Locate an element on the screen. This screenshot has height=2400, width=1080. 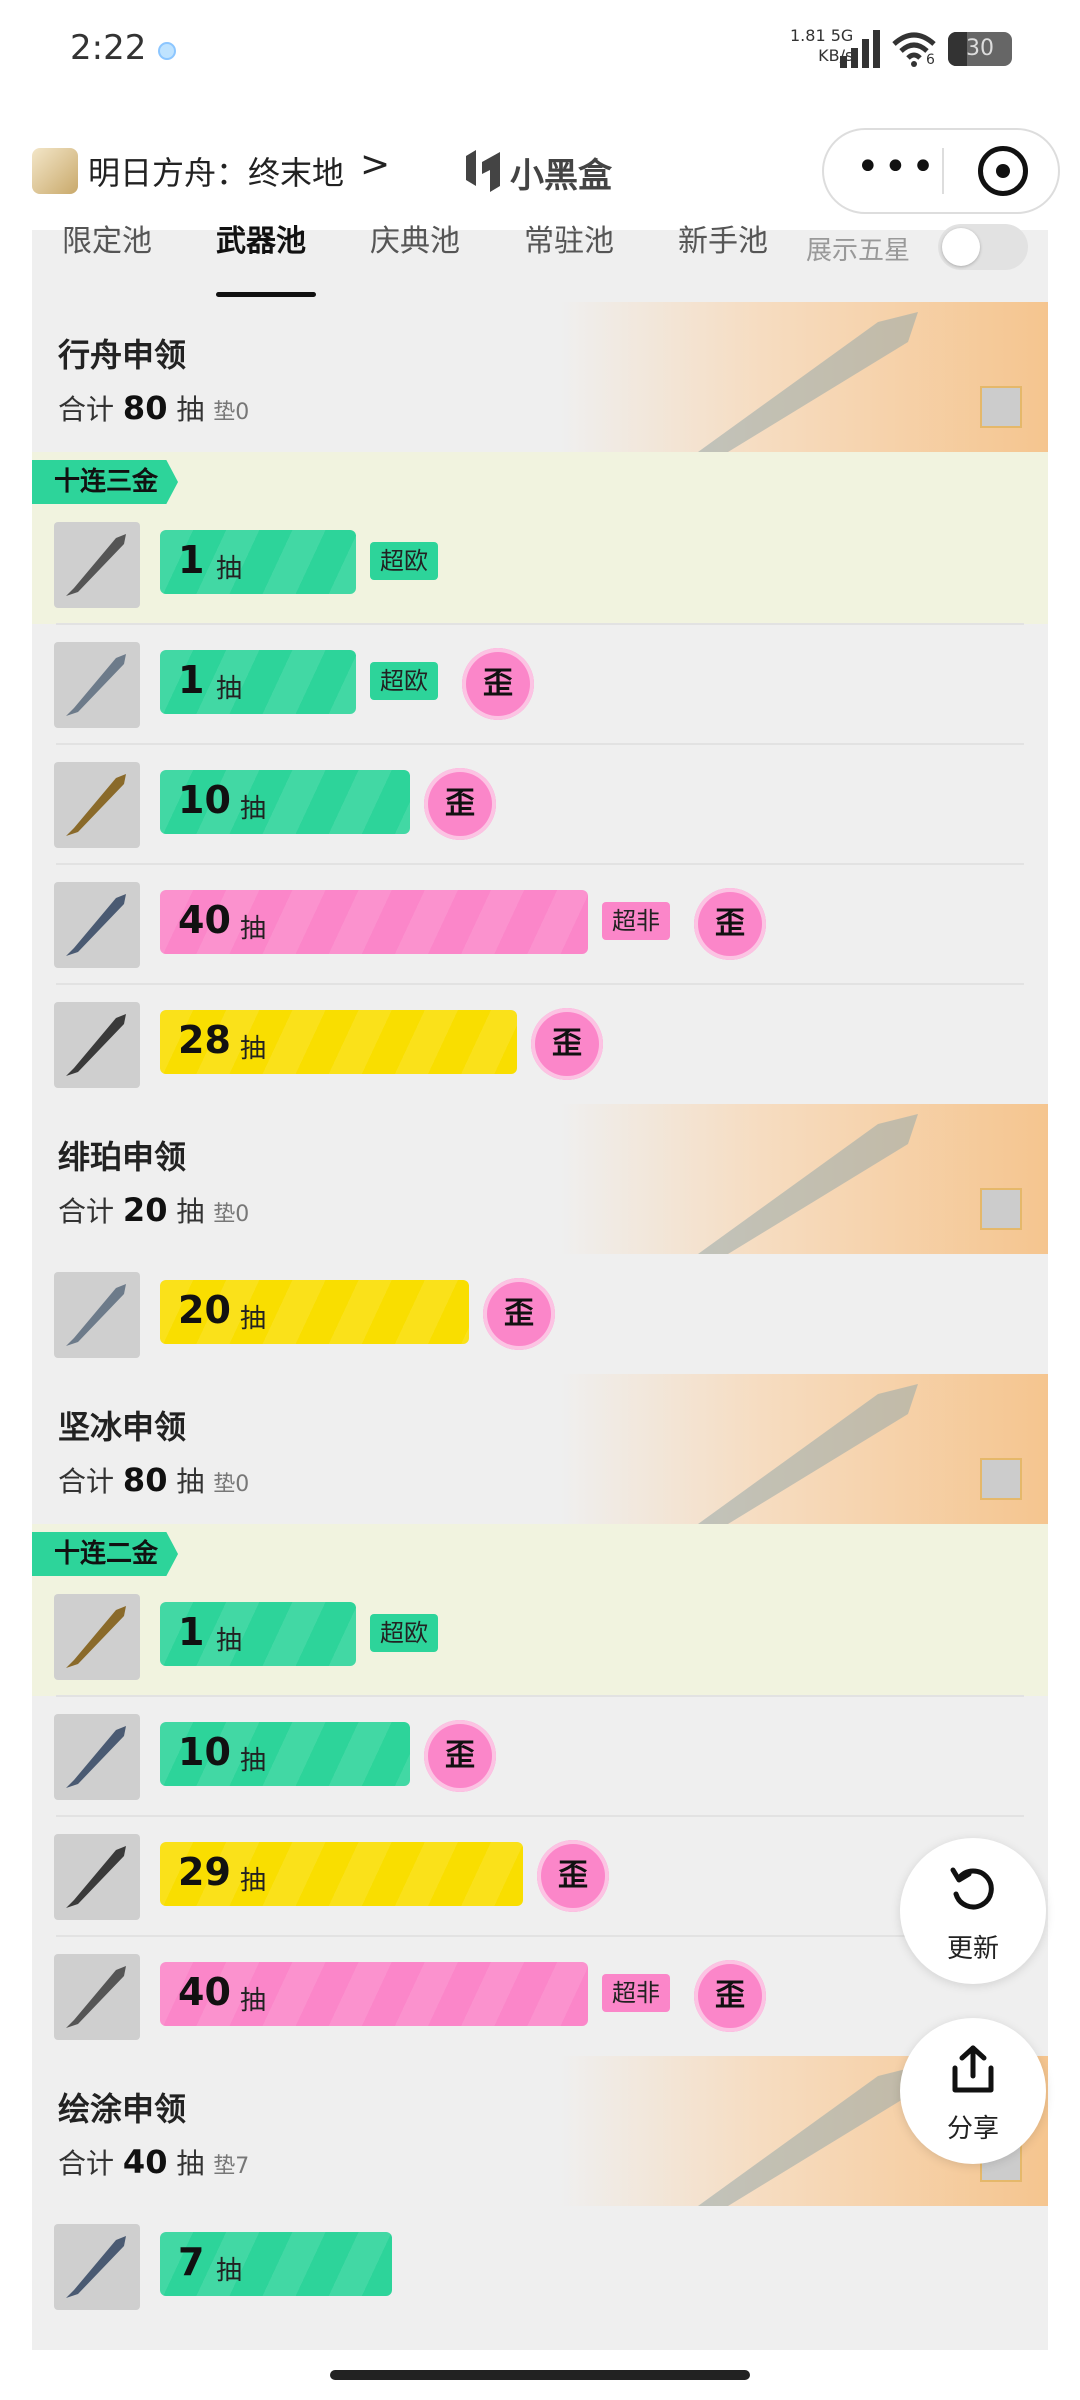
app-header: 明日方舟：终末地 > 小黑盒 ••• is located at coordinates (540, 170).